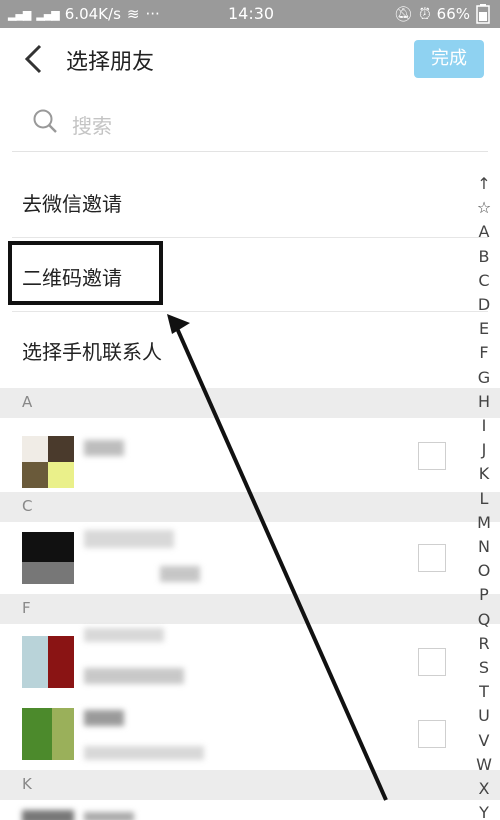 This screenshot has height=820, width=500. What do you see at coordinates (250, 785) in the screenshot?
I see `section-header-k: K` at bounding box center [250, 785].